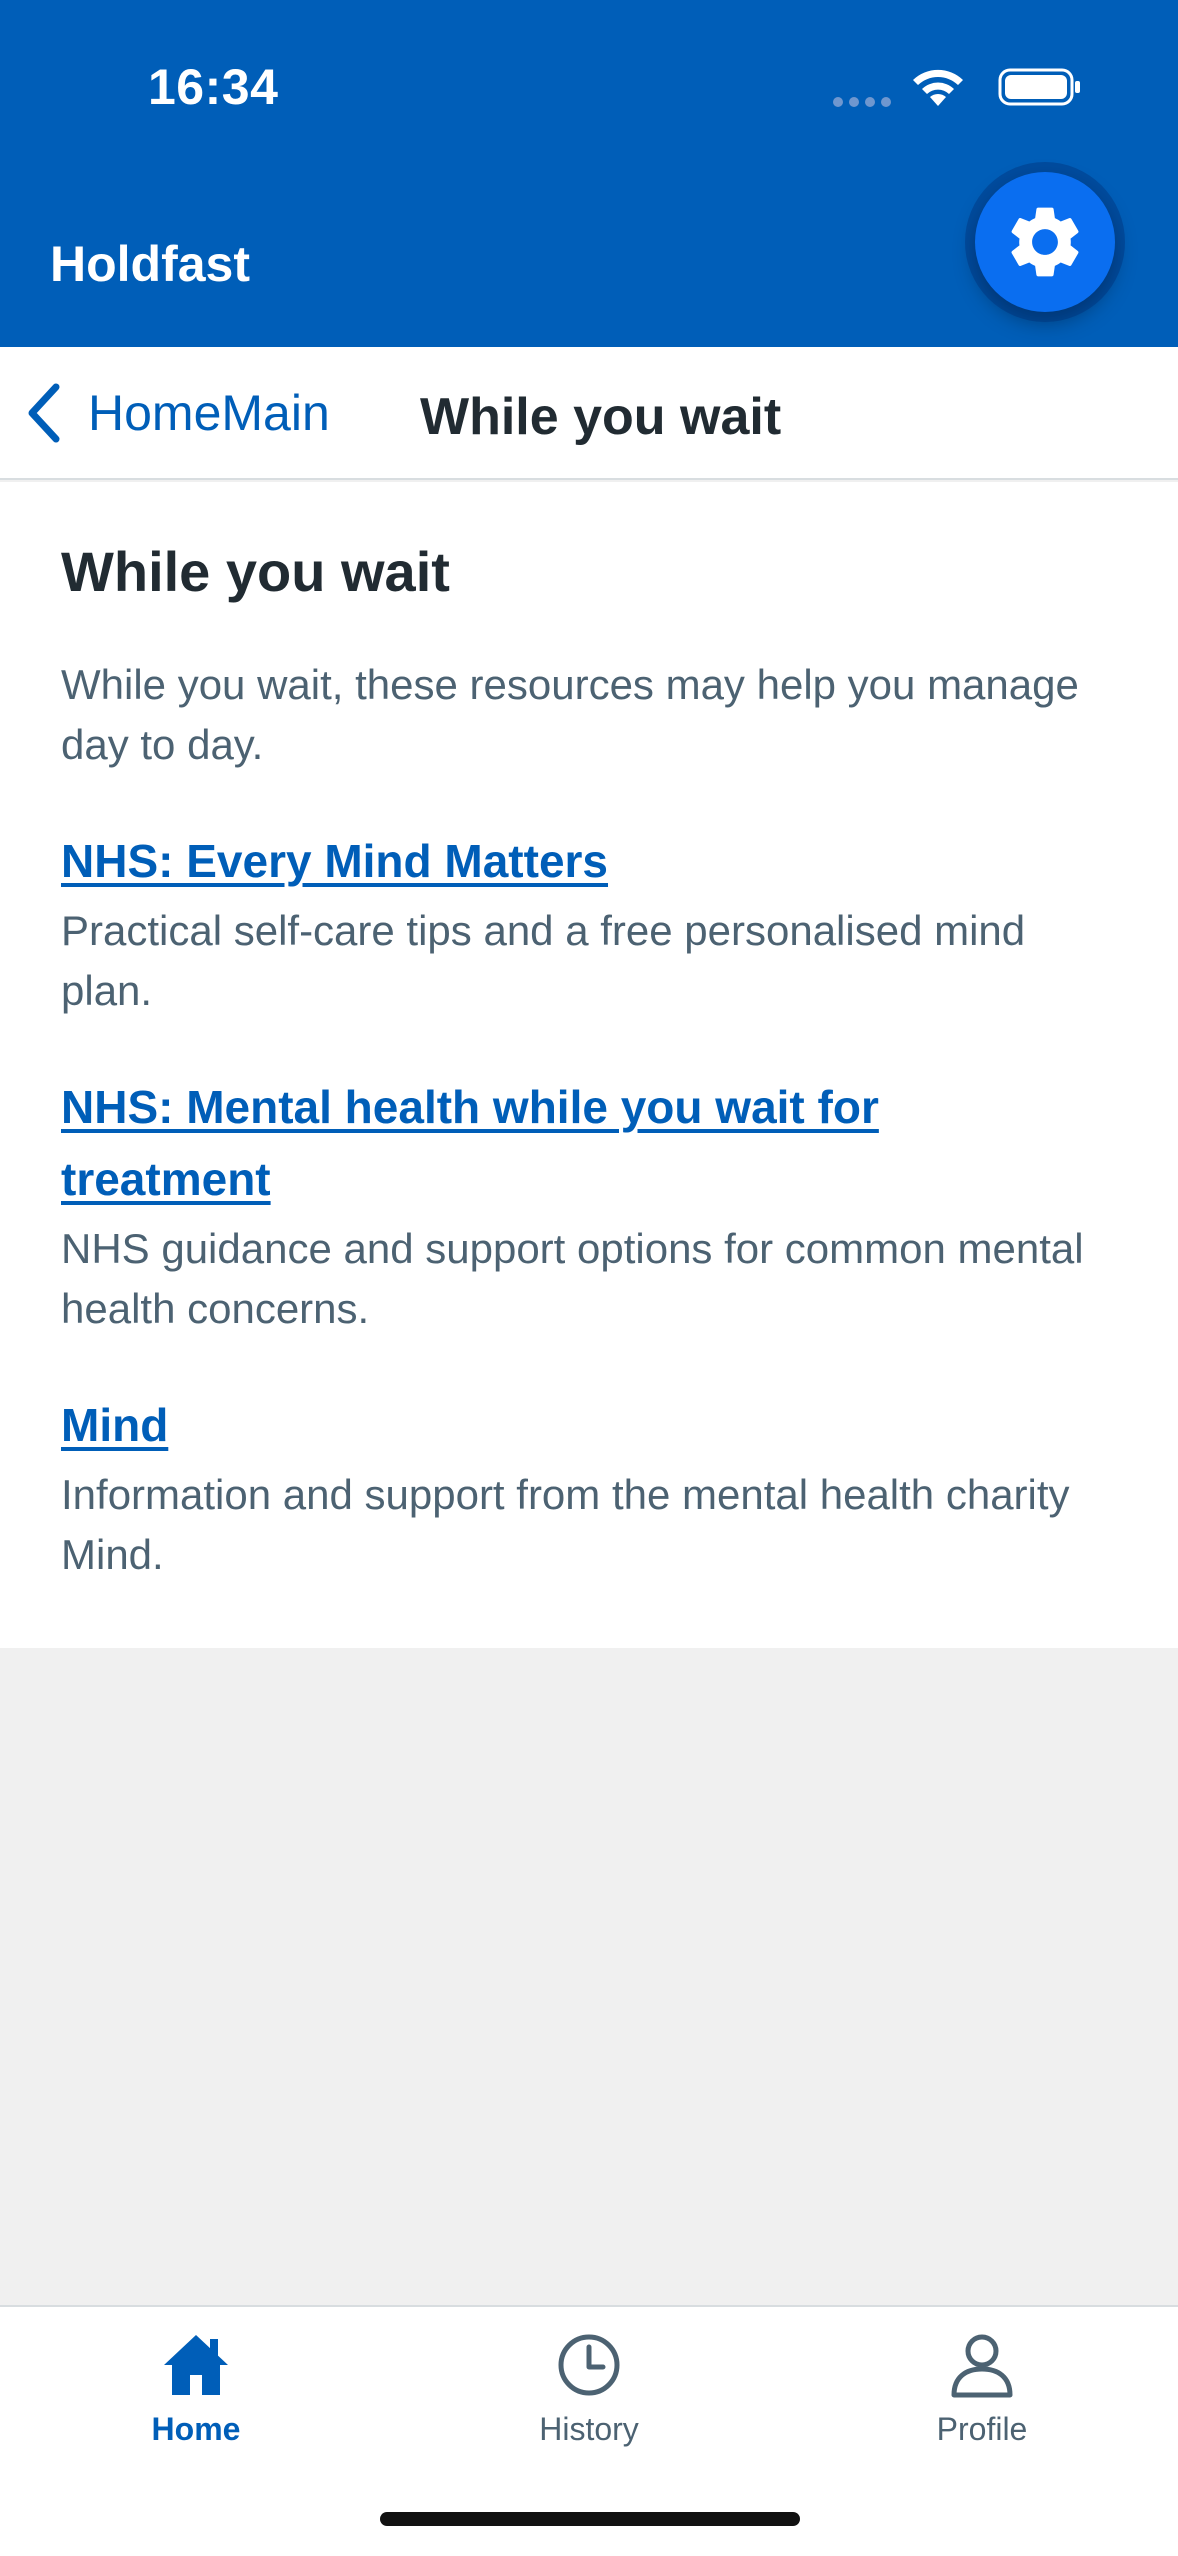  What do you see at coordinates (589, 2365) in the screenshot?
I see `clock-icon` at bounding box center [589, 2365].